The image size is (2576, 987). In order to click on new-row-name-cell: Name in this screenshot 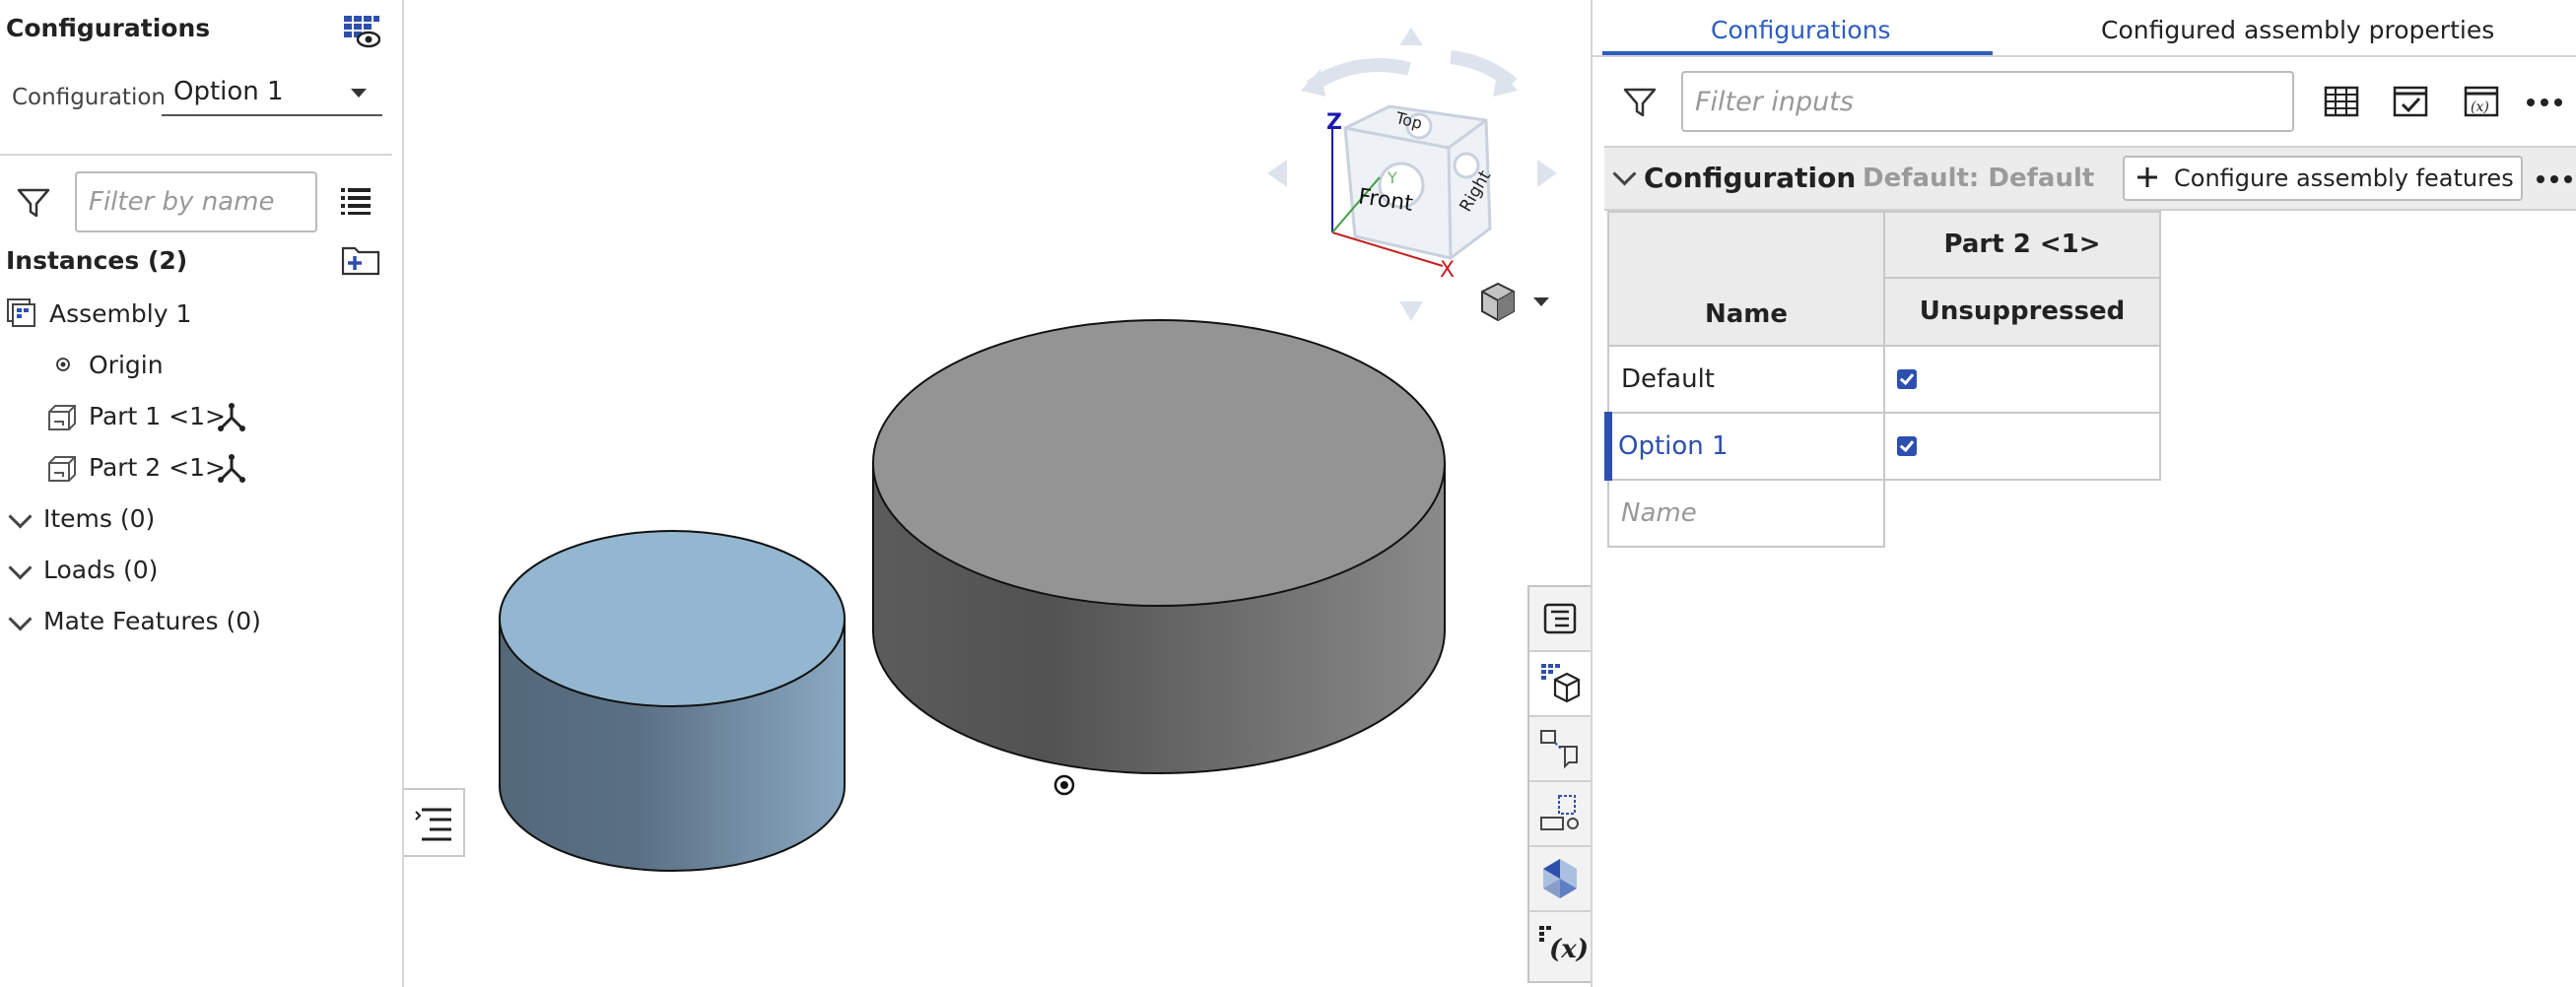, I will do `click(1746, 513)`.